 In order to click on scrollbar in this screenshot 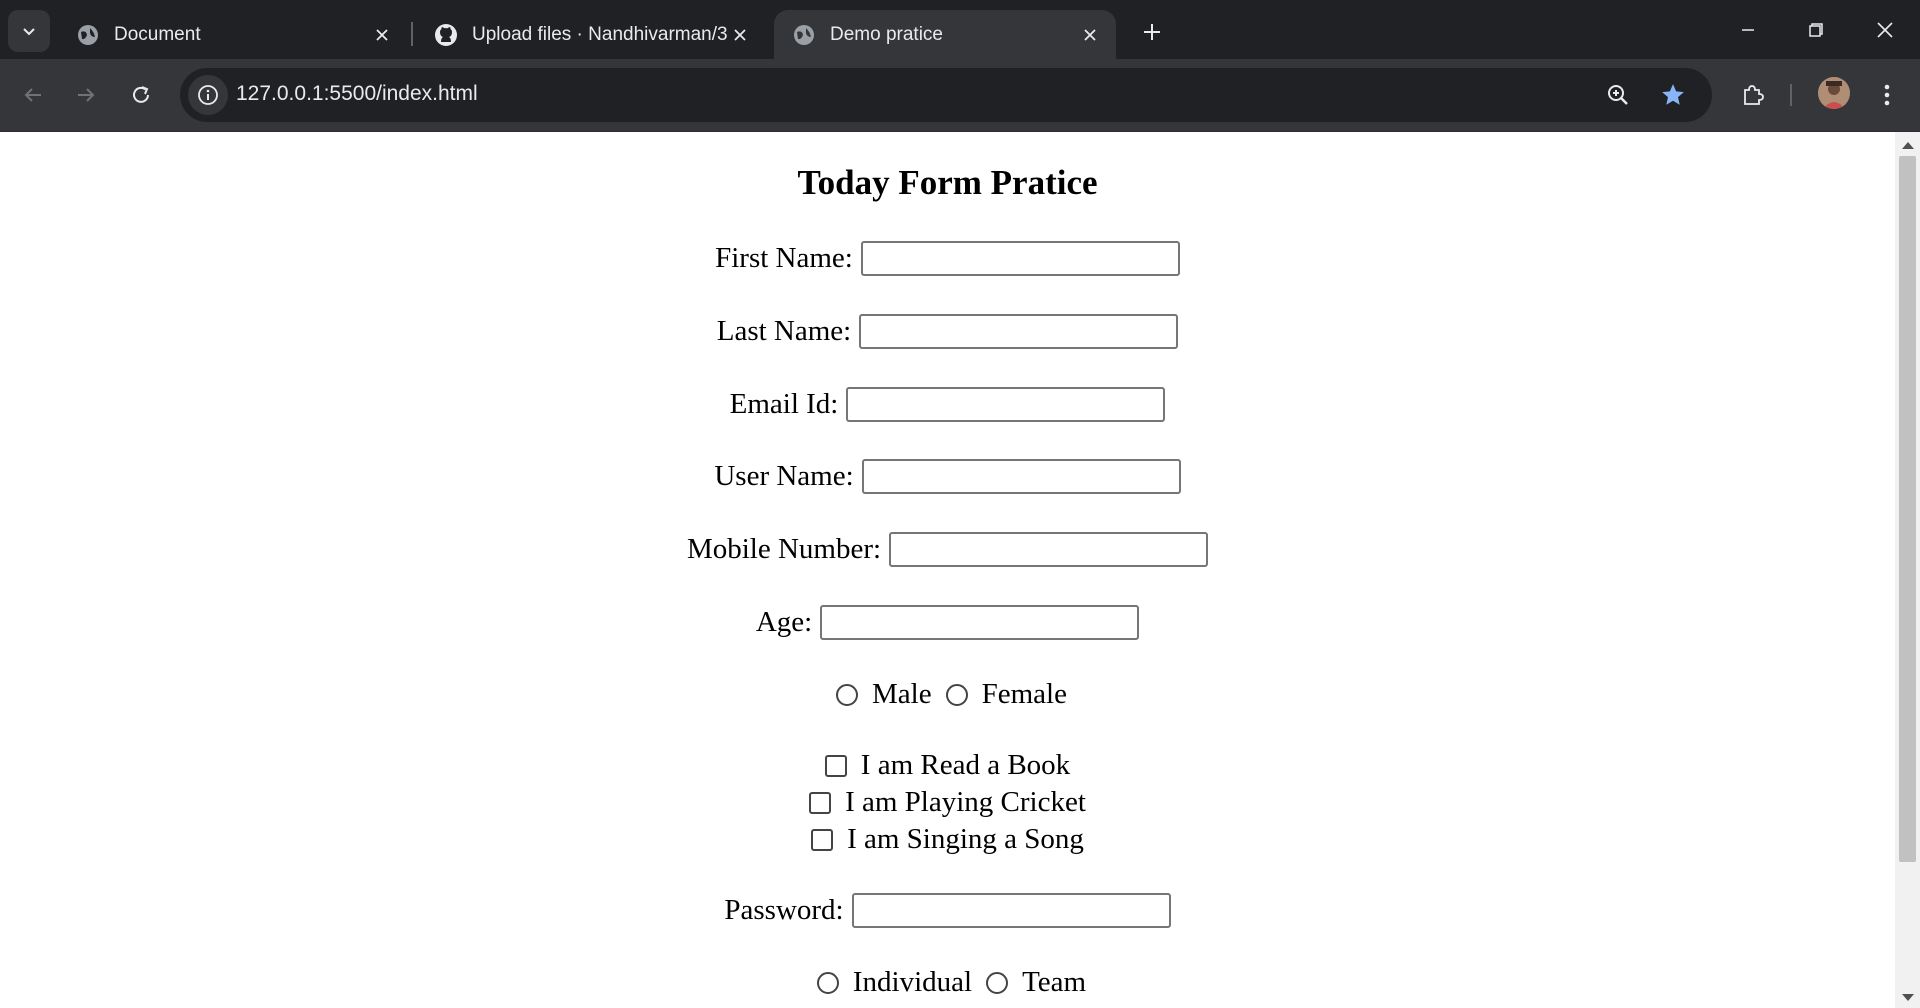, I will do `click(1907, 570)`.